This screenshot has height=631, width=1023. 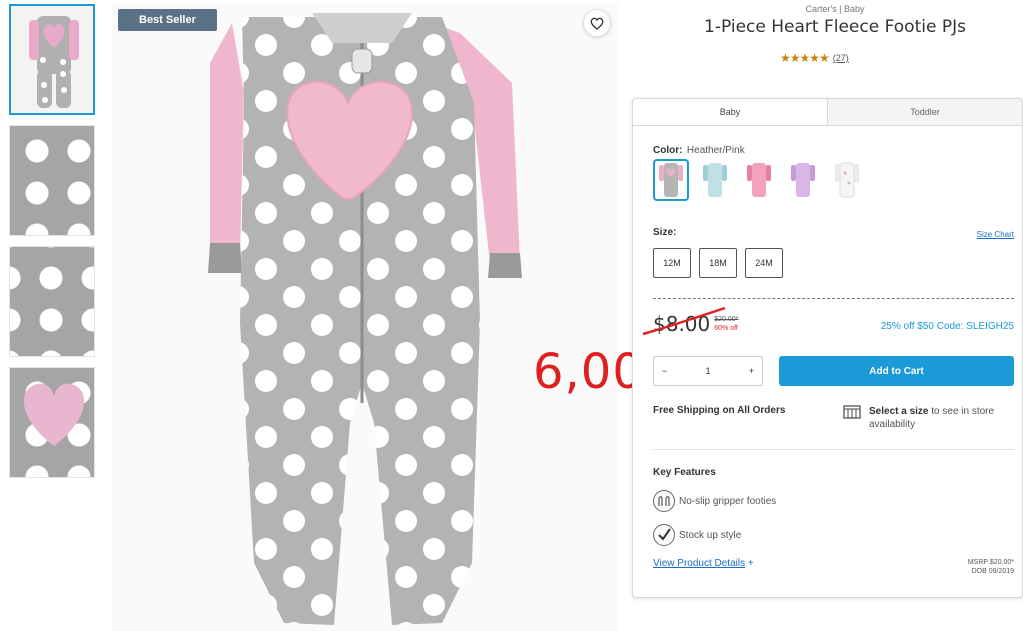 I want to click on swatch-lavender, so click(x=803, y=180).